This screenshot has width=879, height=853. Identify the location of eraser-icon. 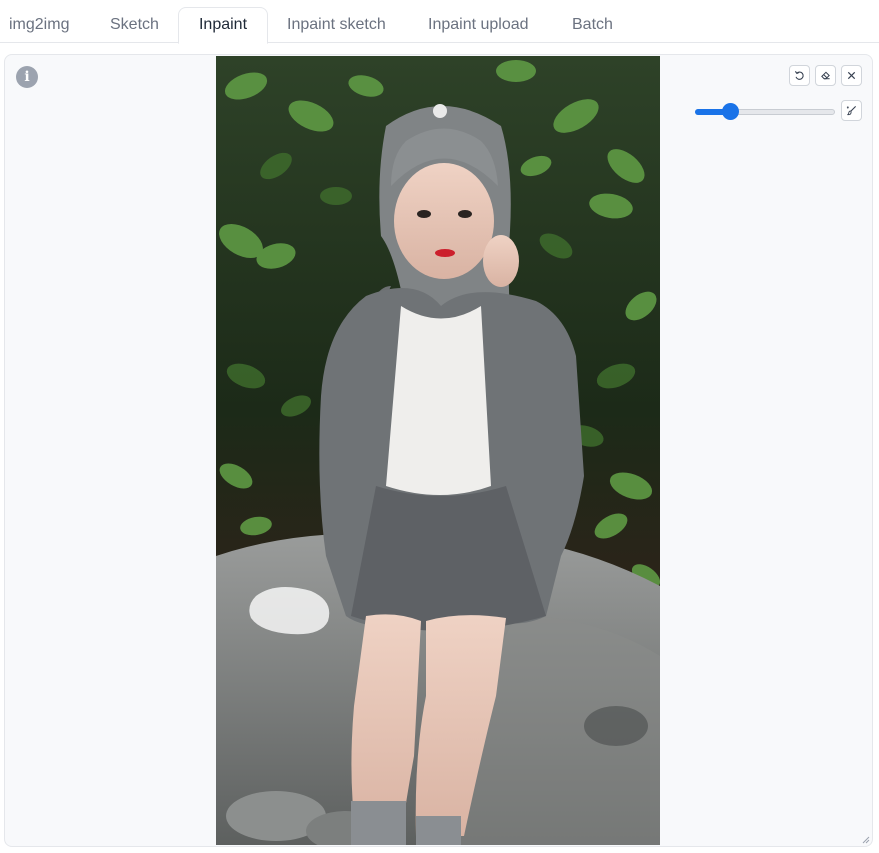
(825, 75).